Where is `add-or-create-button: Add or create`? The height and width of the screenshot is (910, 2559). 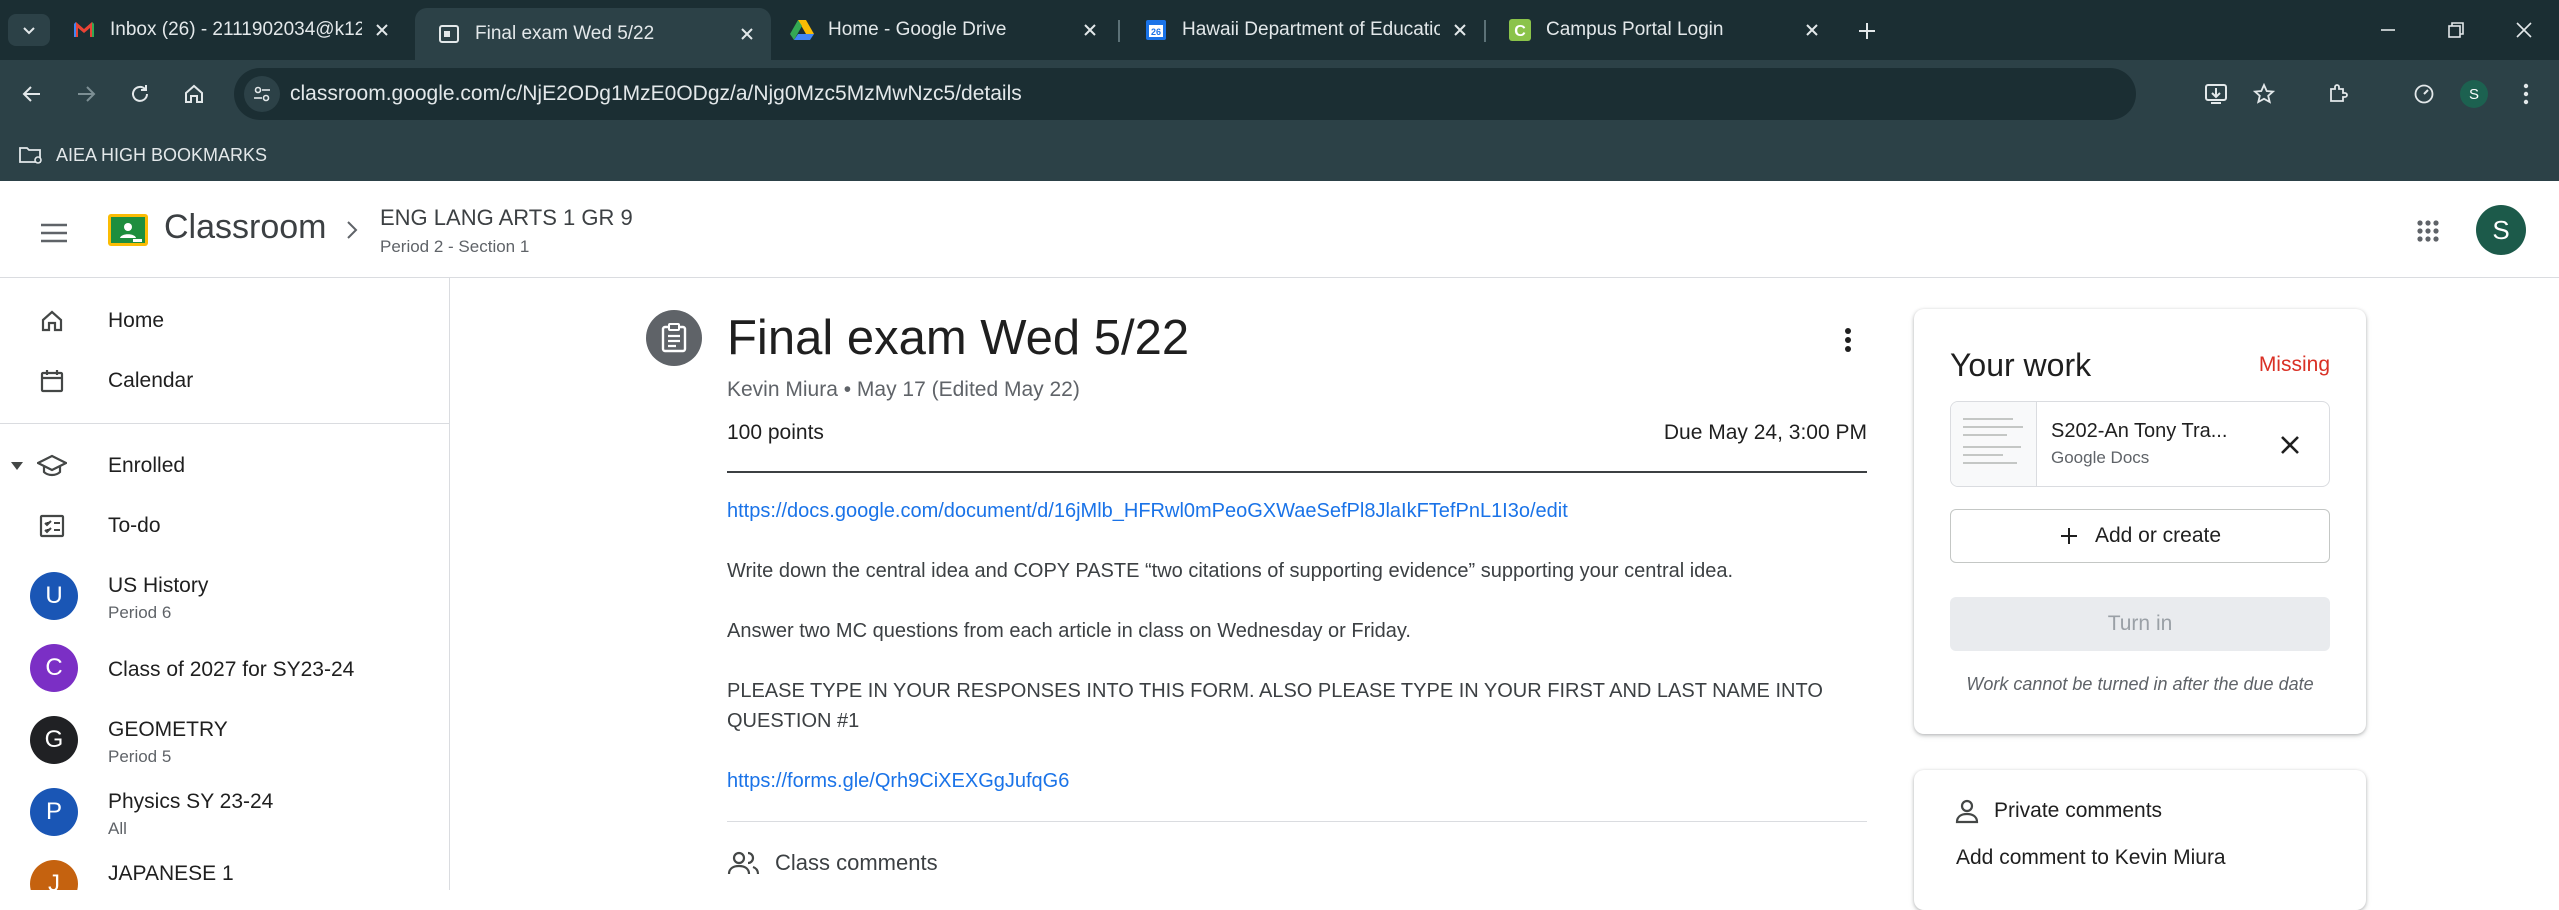 add-or-create-button: Add or create is located at coordinates (2140, 536).